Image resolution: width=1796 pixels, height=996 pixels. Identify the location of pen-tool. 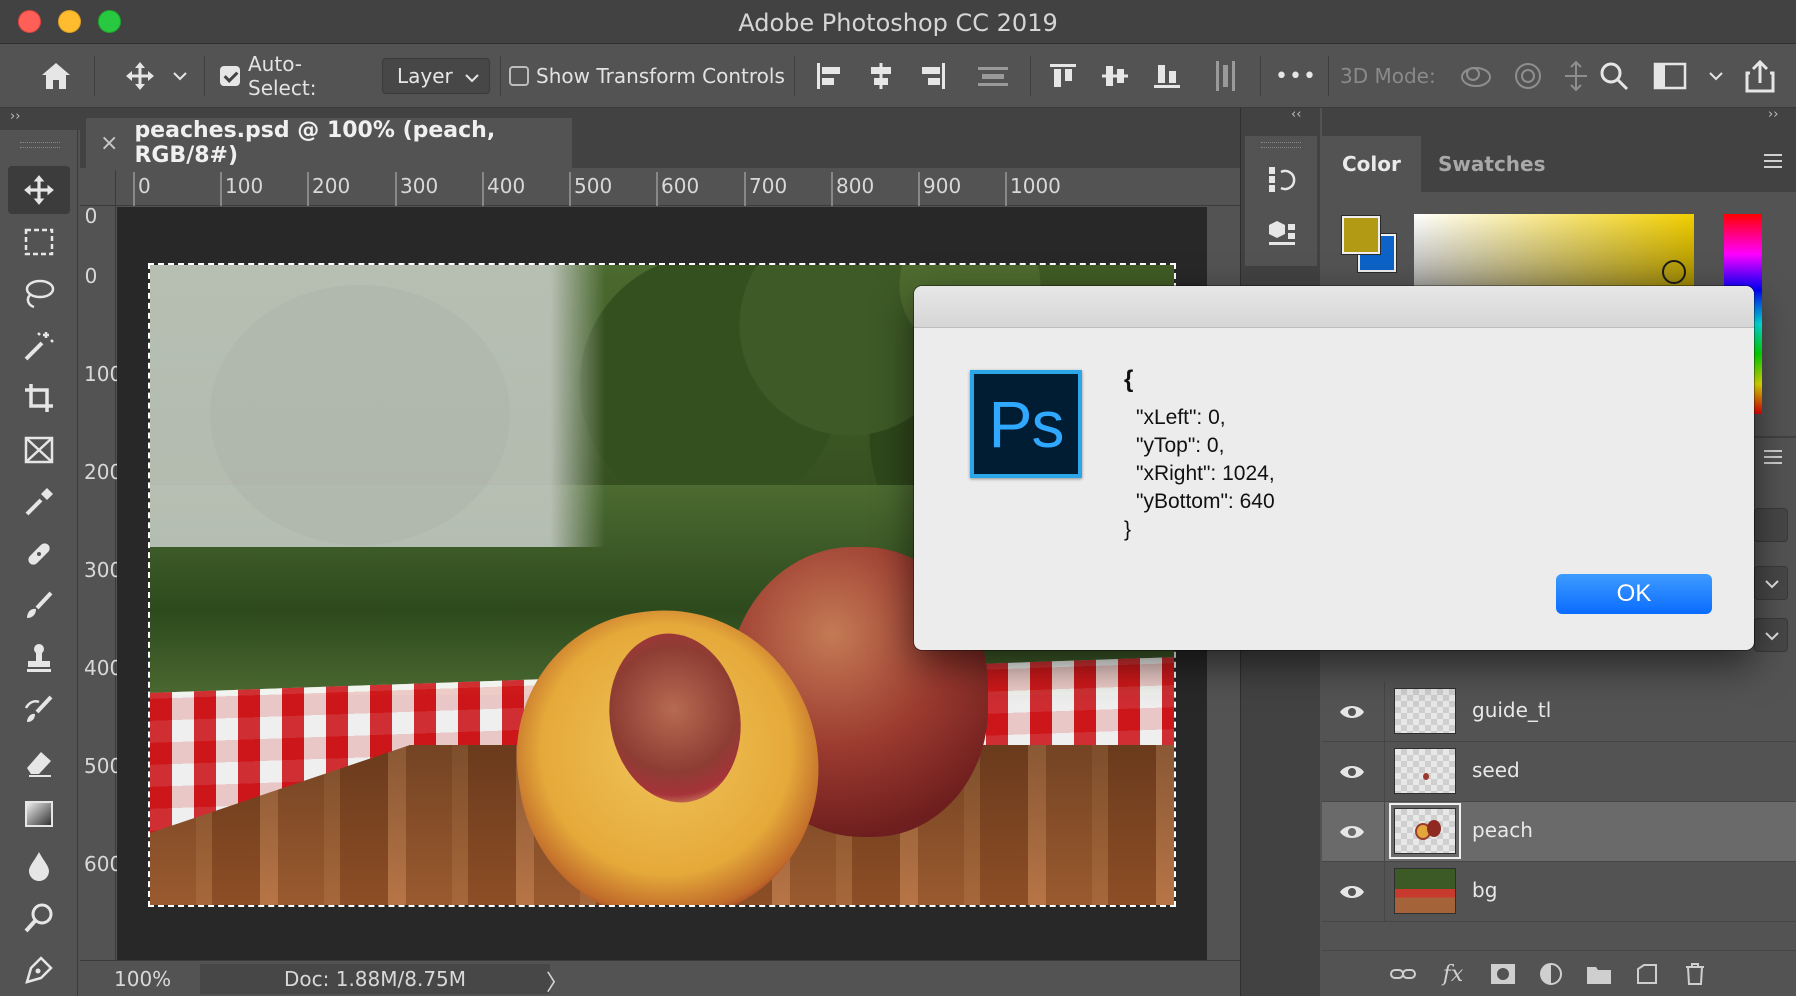
(39, 970).